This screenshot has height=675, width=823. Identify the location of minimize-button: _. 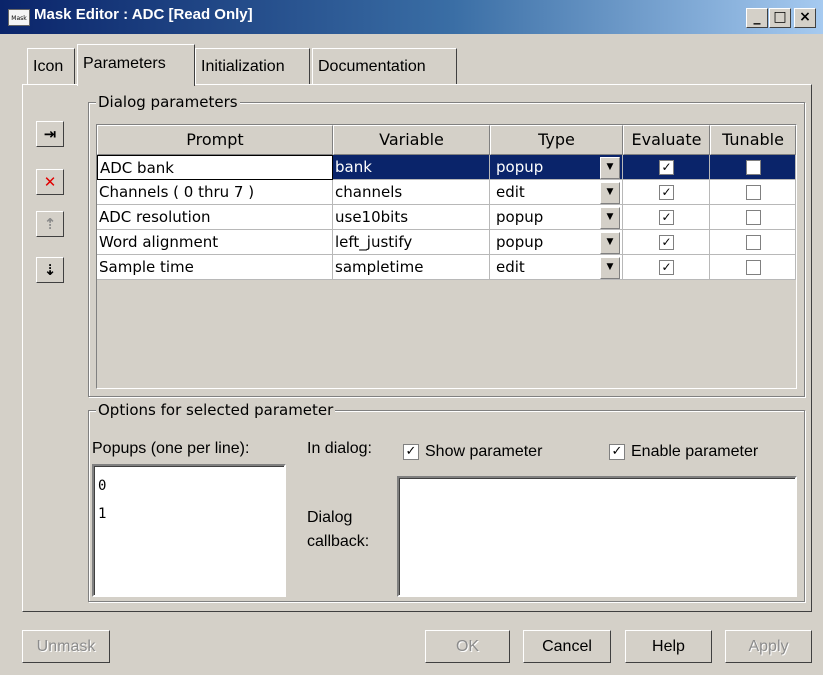
(757, 18).